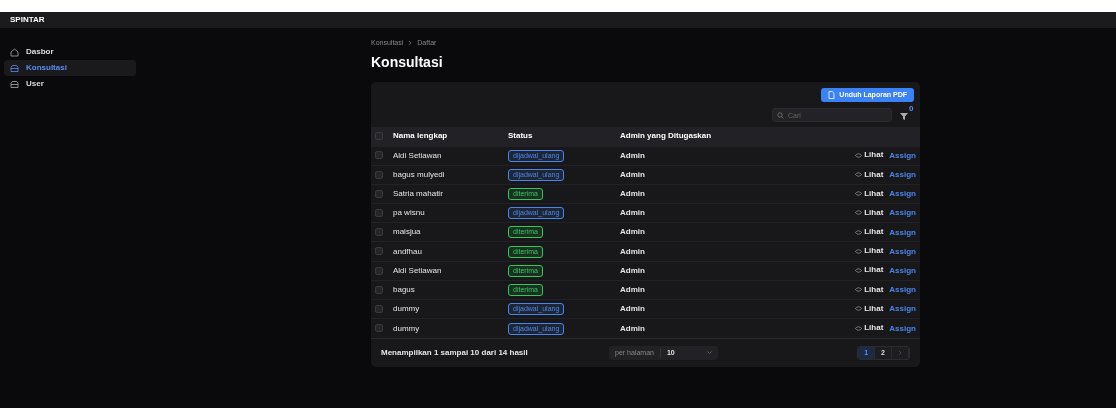  I want to click on name-cell: maisjua, so click(407, 232).